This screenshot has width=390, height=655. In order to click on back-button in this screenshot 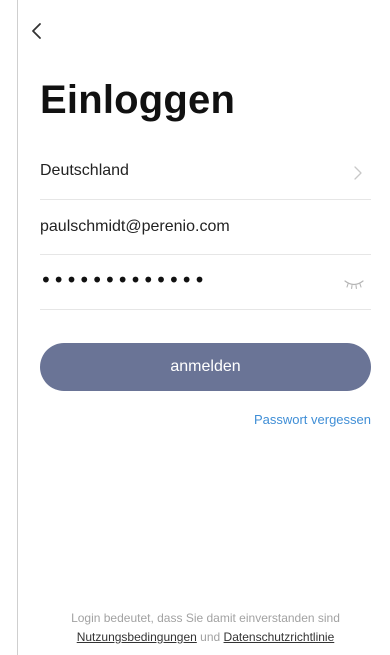, I will do `click(38, 31)`.